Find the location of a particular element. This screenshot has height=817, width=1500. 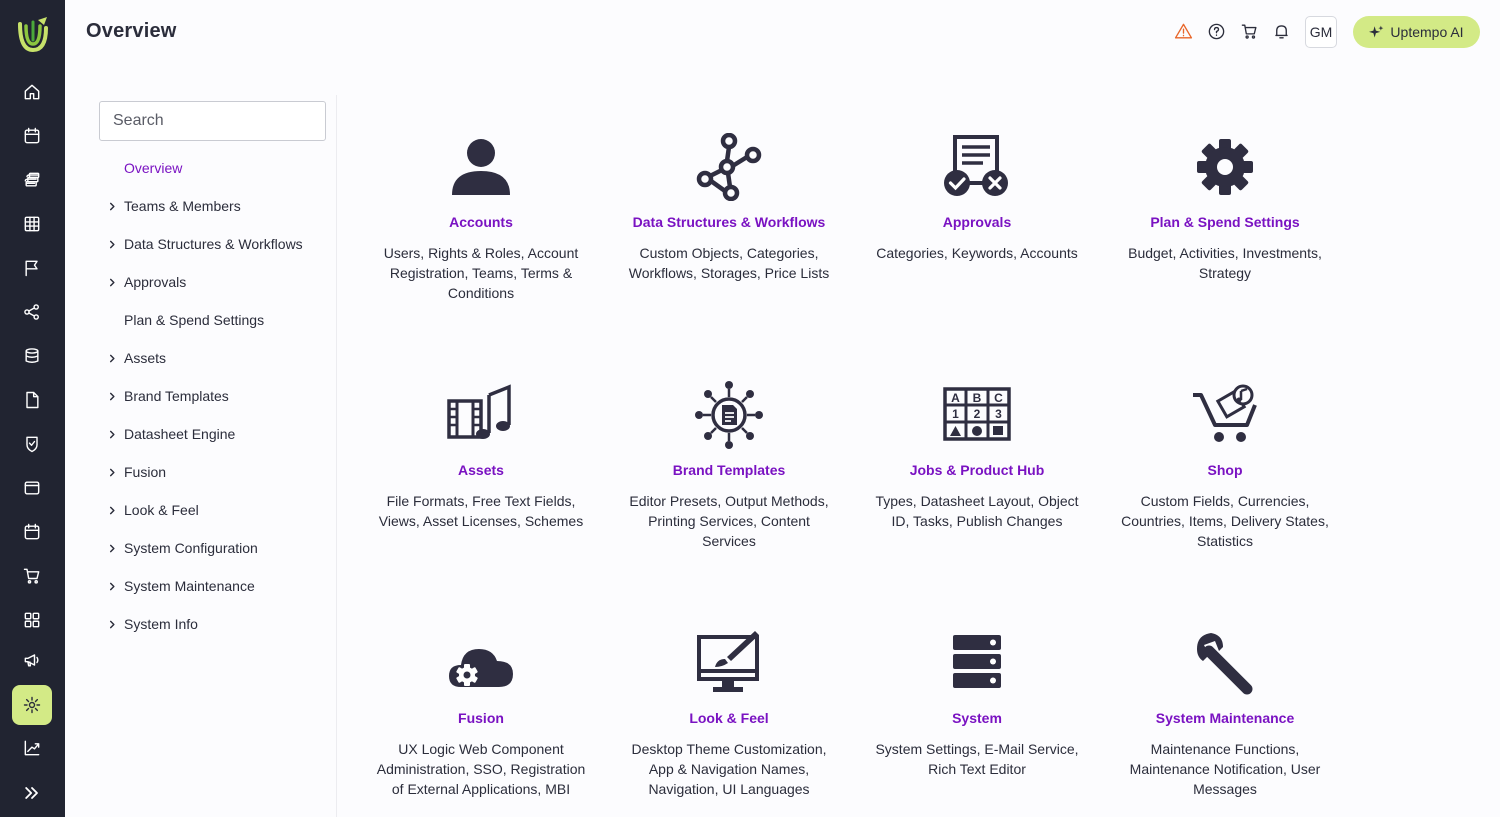

uptempo-ai-button: Uptempo AI is located at coordinates (1416, 32).